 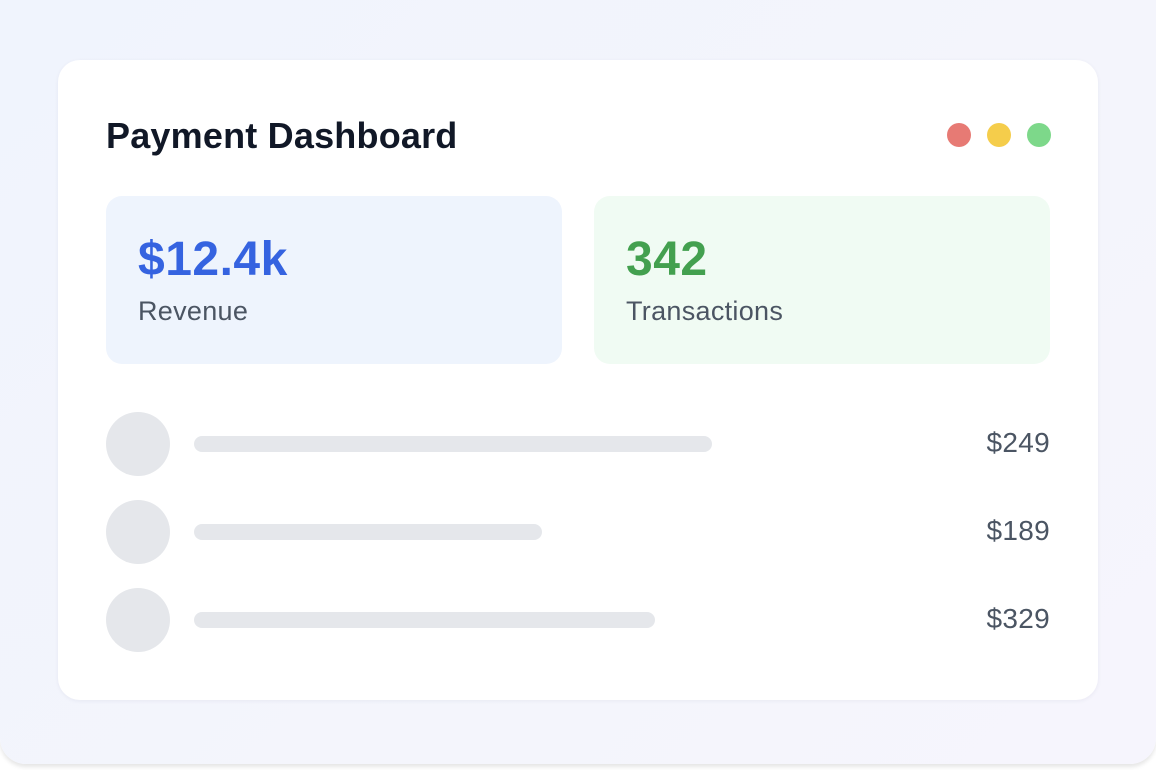 I want to click on transaction-row: $329, so click(x=578, y=620).